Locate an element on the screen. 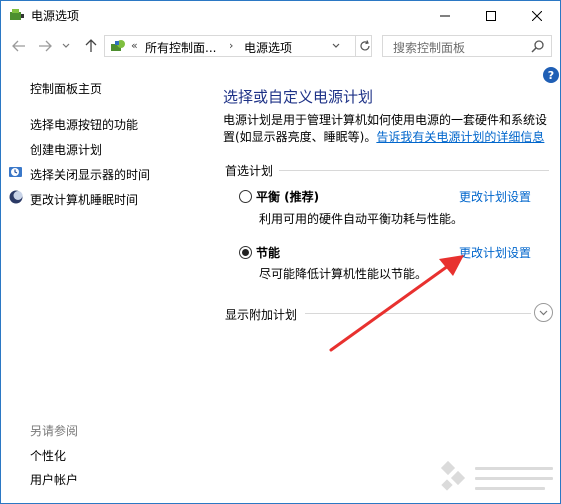 The width and height of the screenshot is (561, 504). back-button is located at coordinates (19, 46).